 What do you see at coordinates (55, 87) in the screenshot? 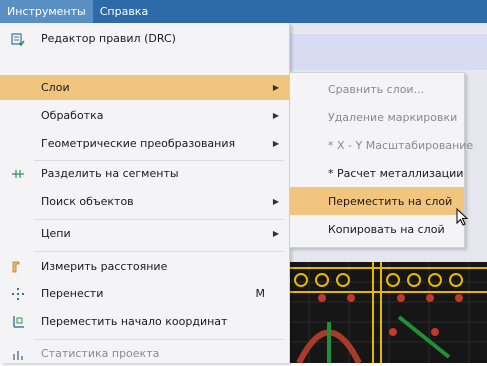
I see `menu-item-label: Слои` at bounding box center [55, 87].